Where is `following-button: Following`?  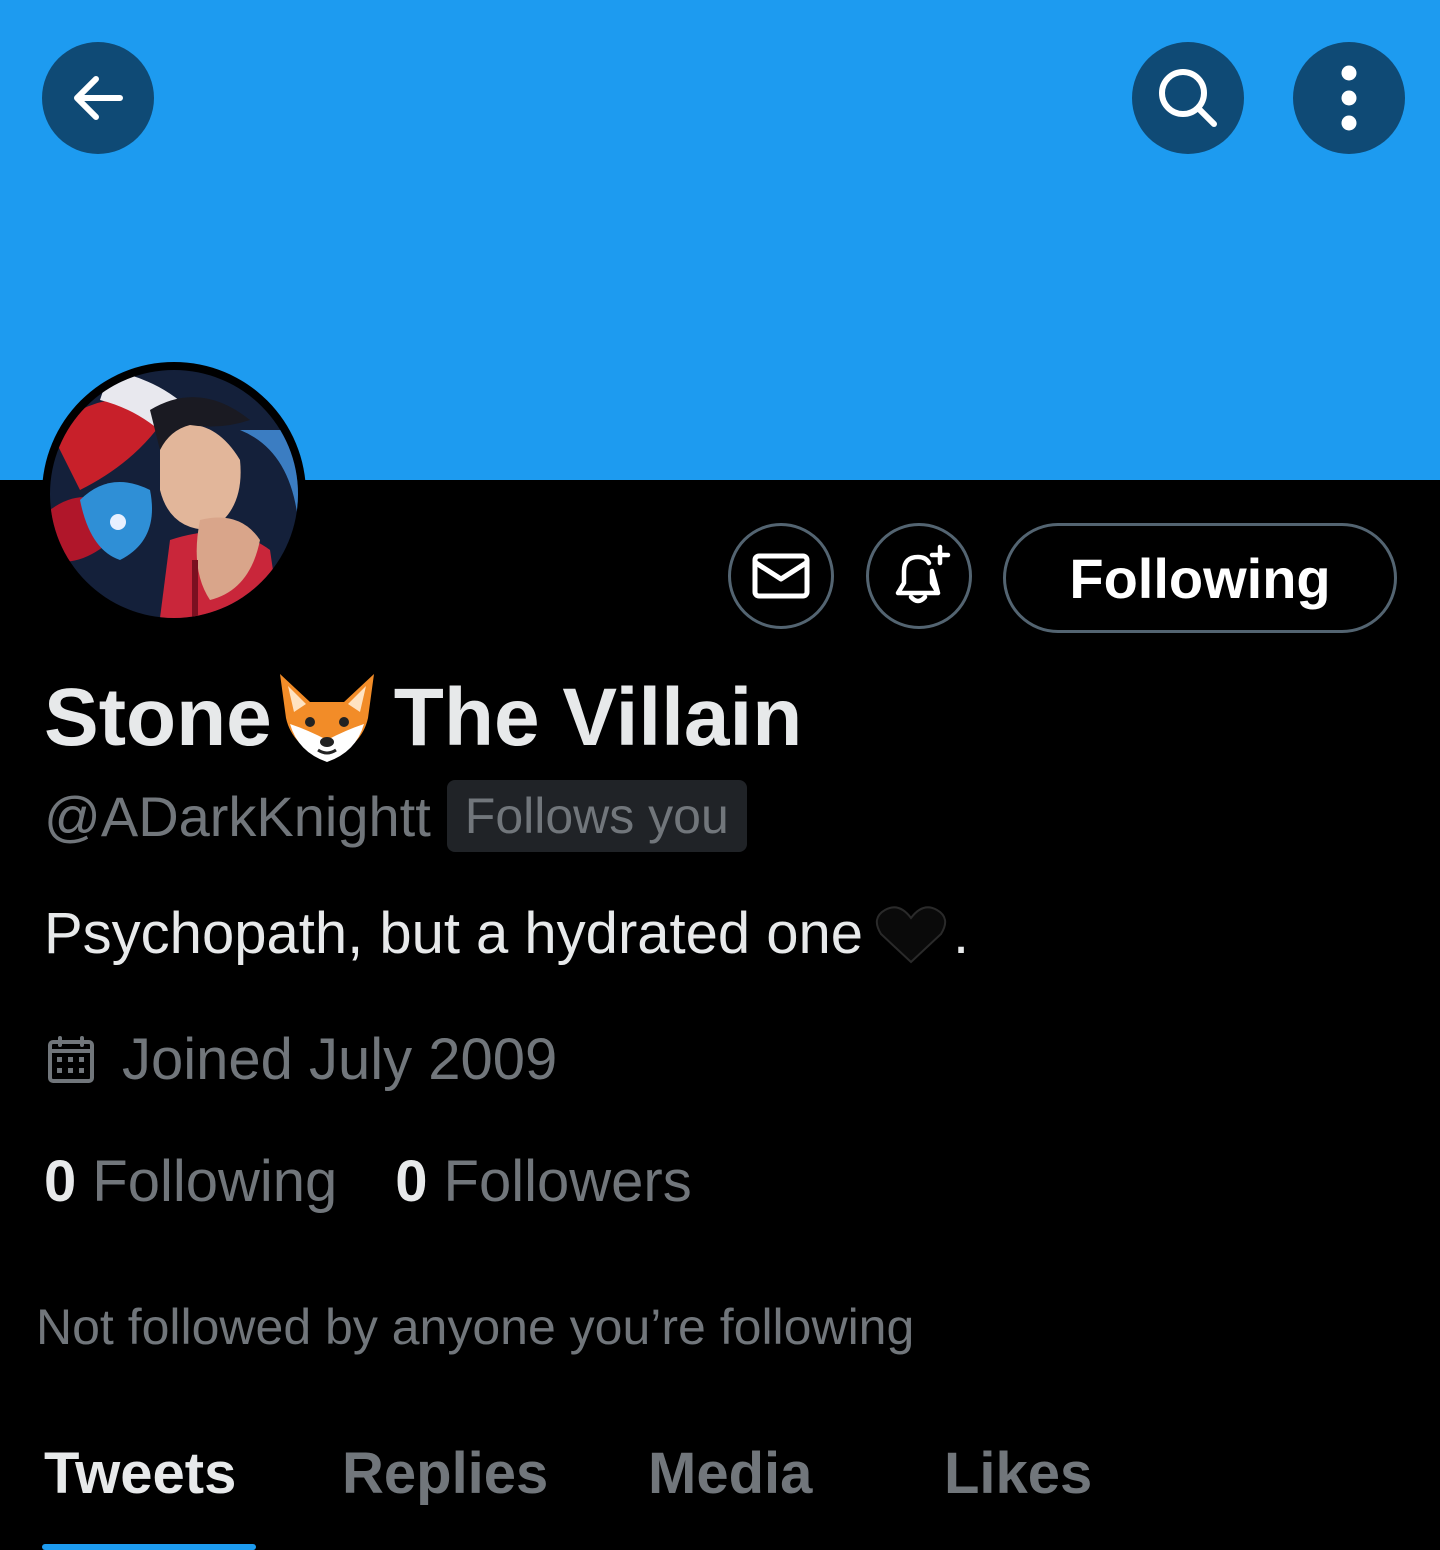
following-button: Following is located at coordinates (1200, 578).